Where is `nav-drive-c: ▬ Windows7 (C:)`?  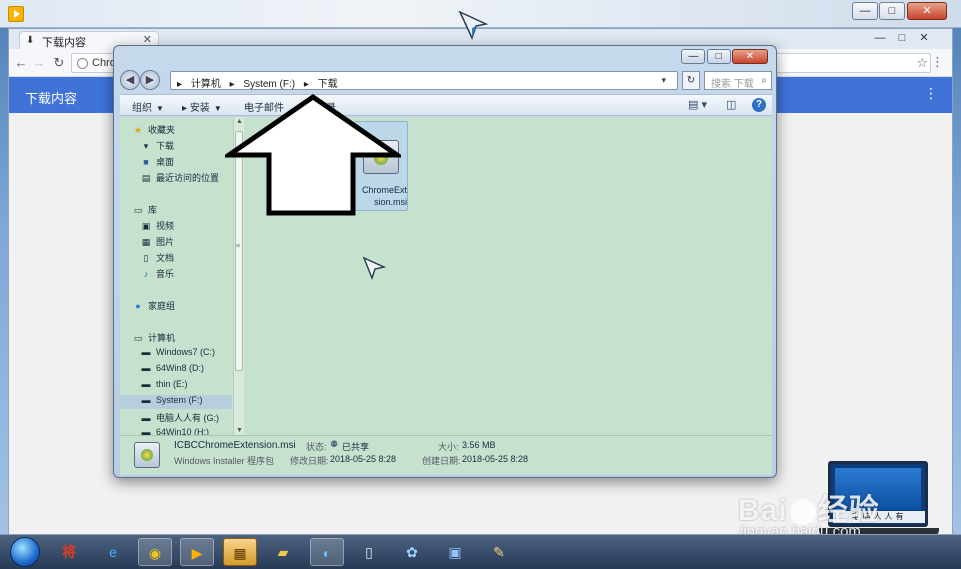 nav-drive-c: ▬ Windows7 (C:) is located at coordinates (178, 354).